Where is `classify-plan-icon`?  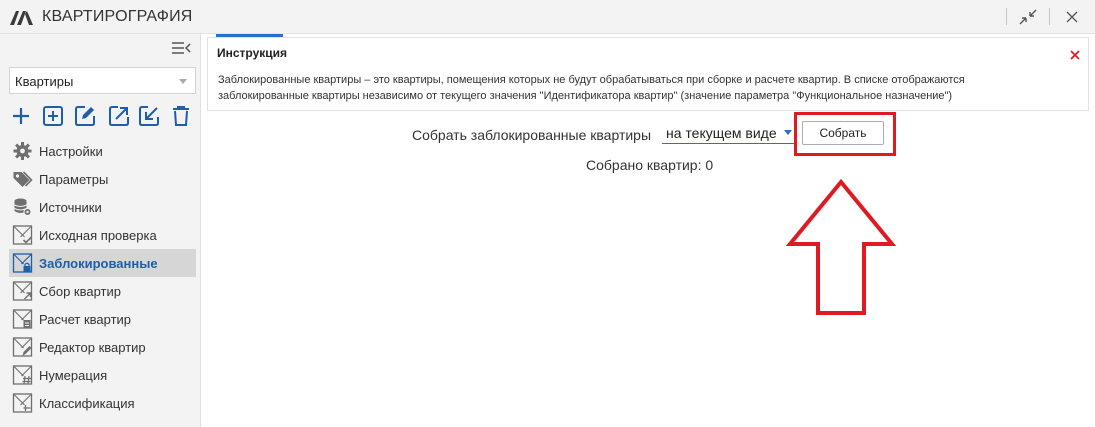
classify-plan-icon is located at coordinates (22, 403).